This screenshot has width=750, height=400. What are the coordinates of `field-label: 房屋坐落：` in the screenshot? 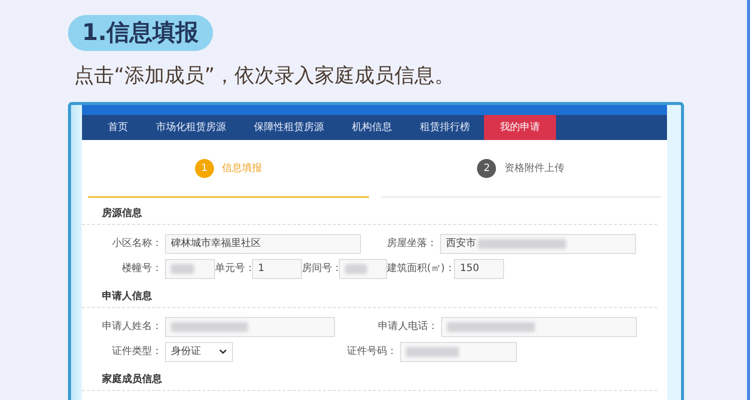 It's located at (411, 243).